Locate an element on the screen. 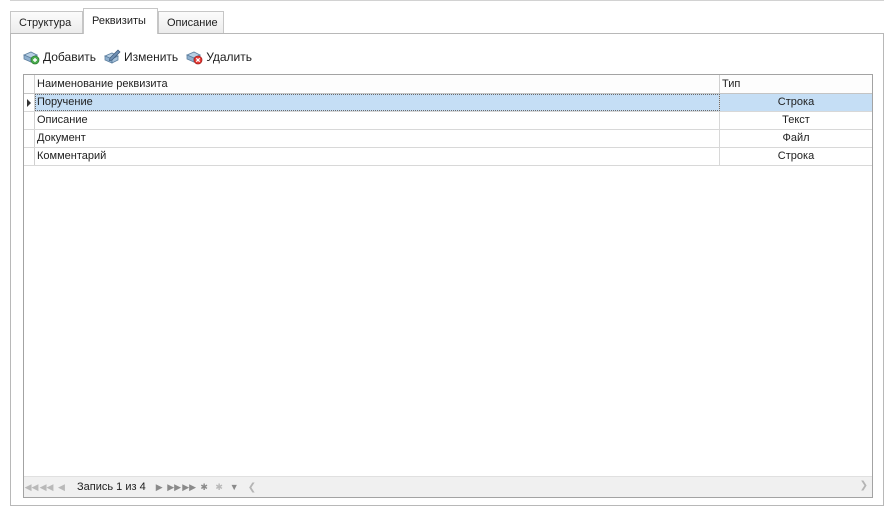 This screenshot has height=512, width=894. scroll-left-icon: ❮ is located at coordinates (252, 487).